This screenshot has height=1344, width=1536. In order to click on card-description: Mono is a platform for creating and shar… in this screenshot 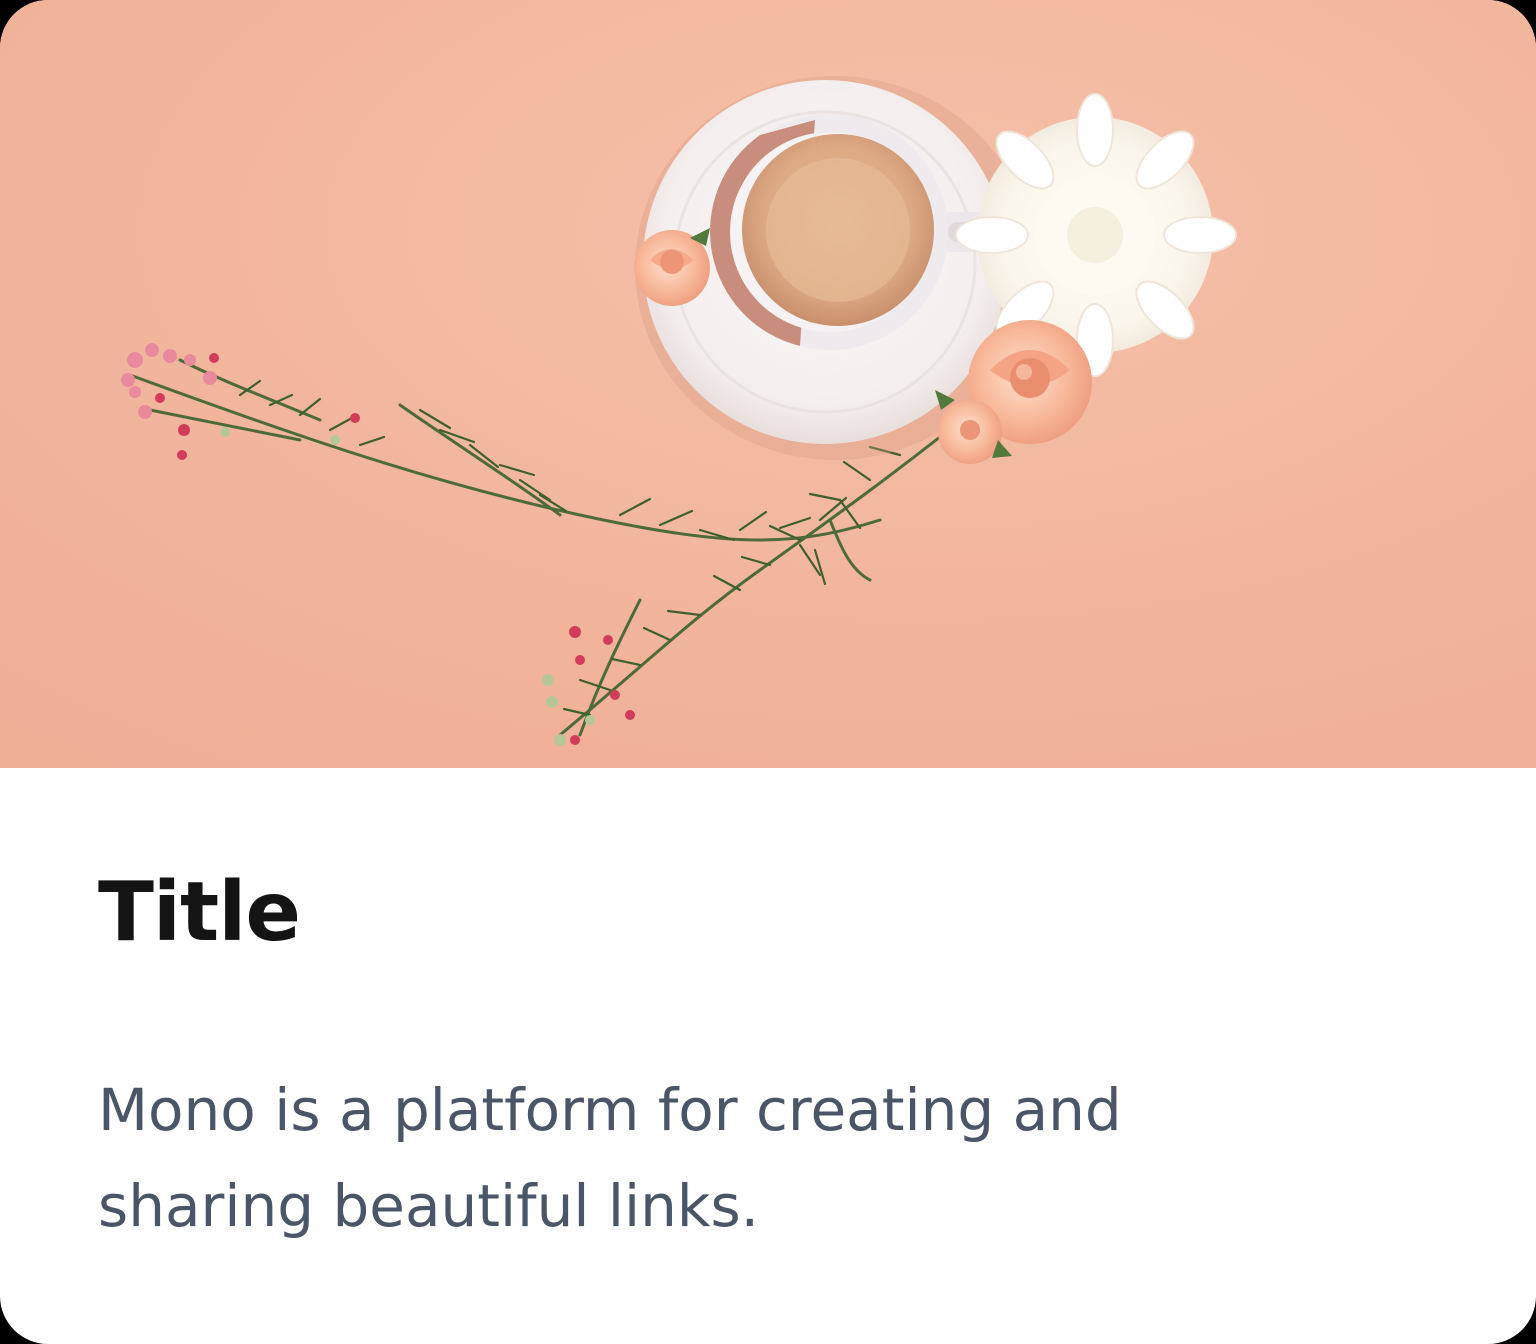, I will do `click(610, 1158)`.